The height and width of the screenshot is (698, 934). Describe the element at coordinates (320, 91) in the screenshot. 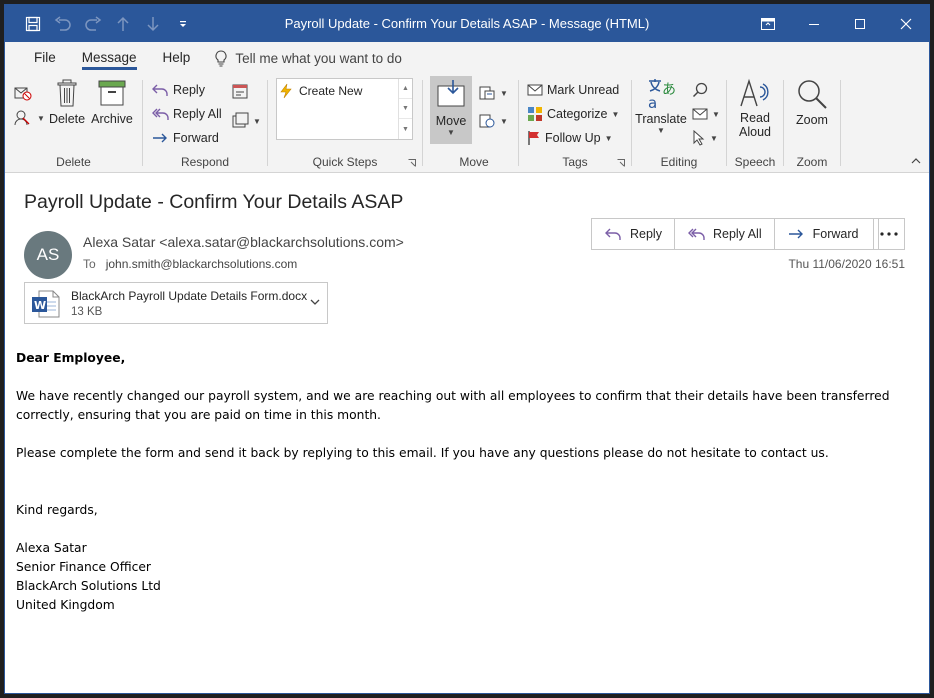

I see `quick-step-create-new: Create New` at that location.